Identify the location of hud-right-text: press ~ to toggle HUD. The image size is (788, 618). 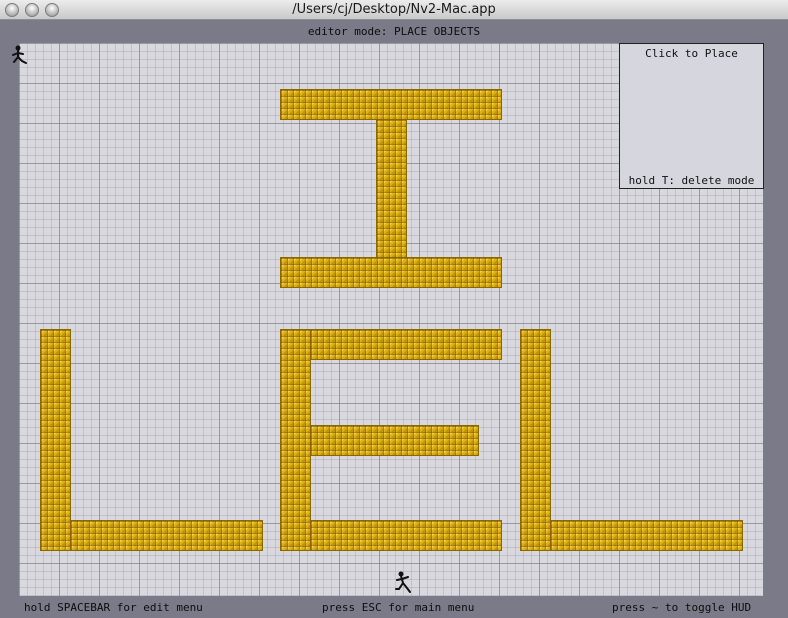
(682, 607).